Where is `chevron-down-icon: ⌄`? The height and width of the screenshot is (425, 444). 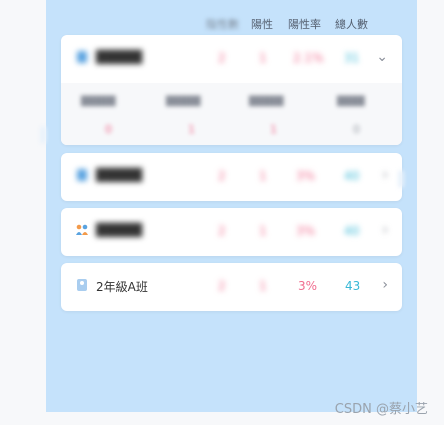 chevron-down-icon: ⌄ is located at coordinates (382, 57).